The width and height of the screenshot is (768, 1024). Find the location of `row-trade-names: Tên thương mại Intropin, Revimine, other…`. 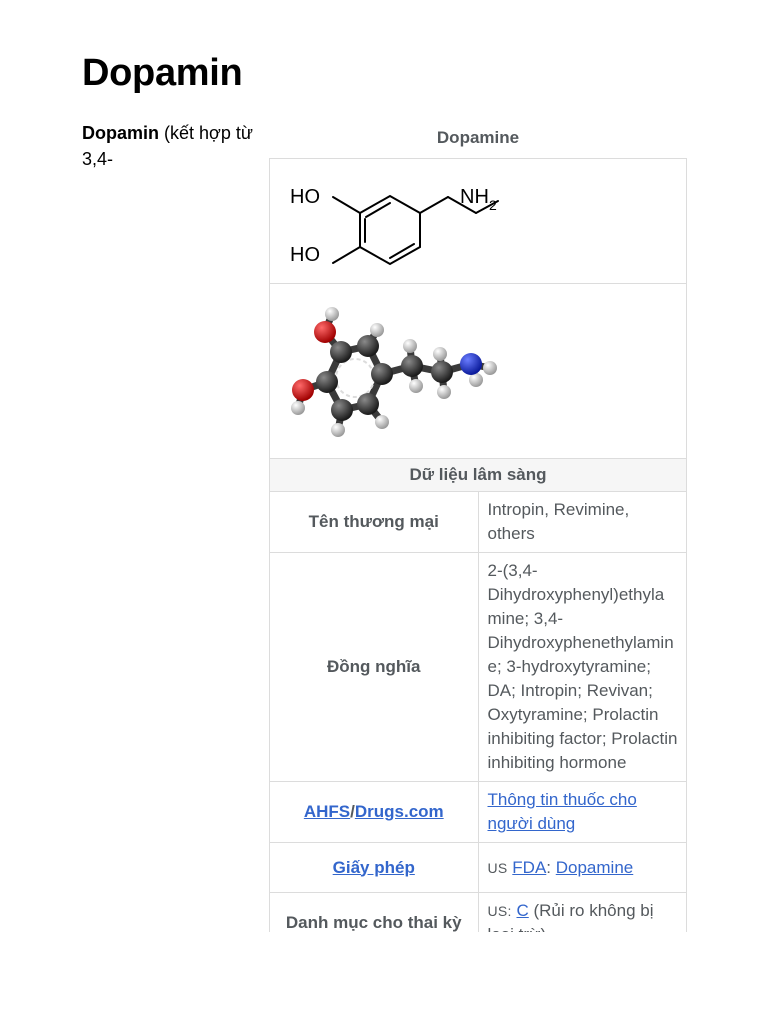

row-trade-names: Tên thương mại Intropin, Revimine, other… is located at coordinates (478, 522).